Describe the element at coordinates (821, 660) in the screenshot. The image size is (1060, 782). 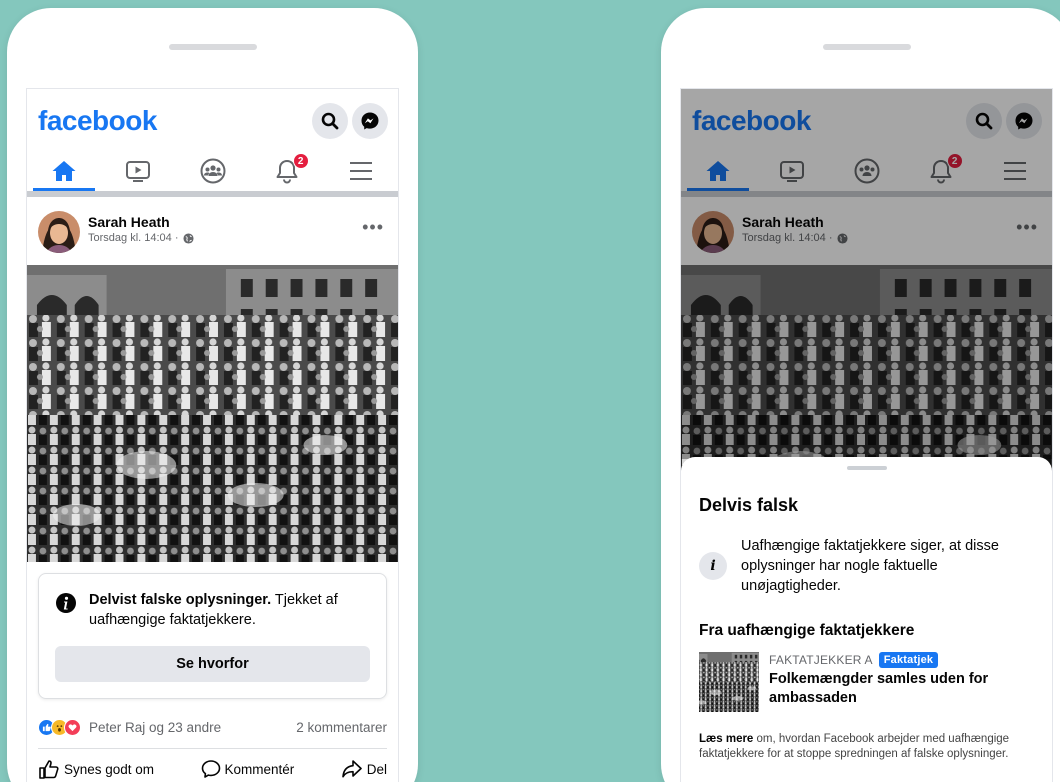
I see `fact-checker-name: FAKTATJEKKER A` at that location.